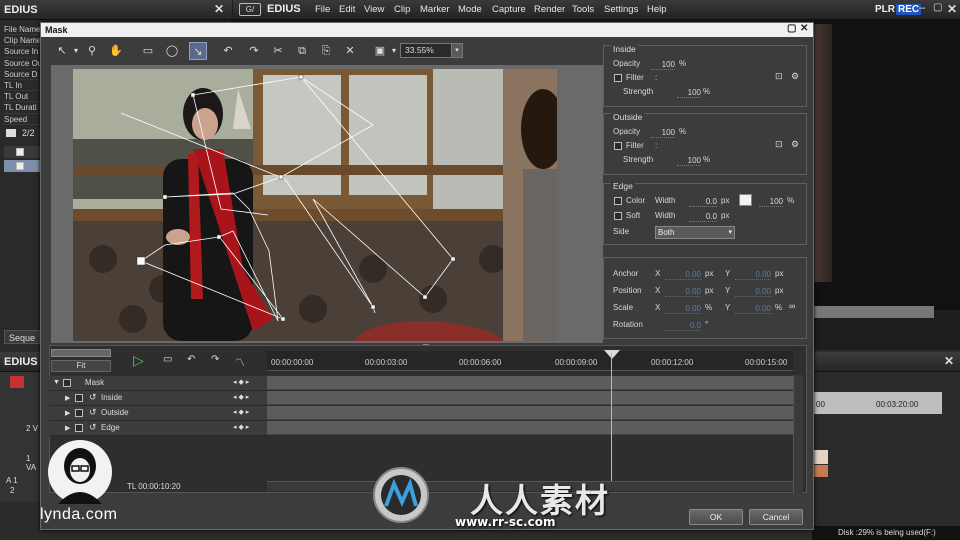  Describe the element at coordinates (158, 383) in the screenshot. I see `track-header-mask: ▼ Mask ◂ ◆ ▸` at that location.